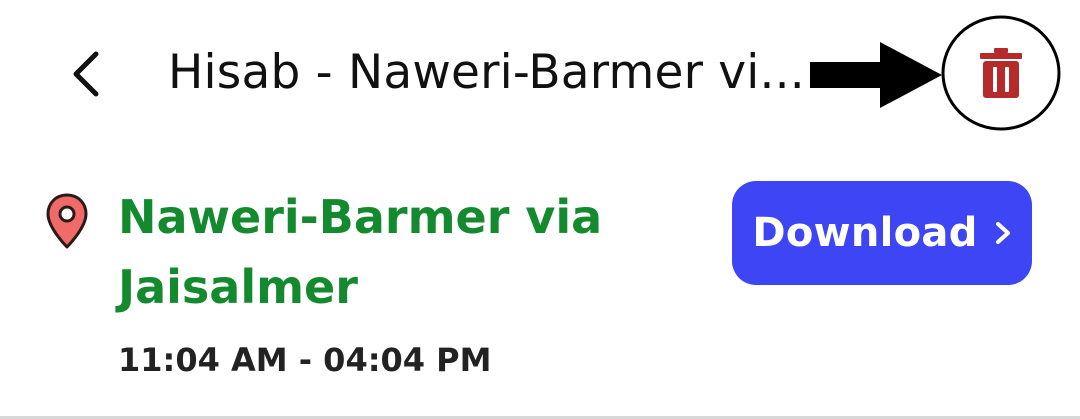 The image size is (1080, 419). I want to click on trip-time-range: 11:04 AM - 04:04 PM, so click(305, 360).